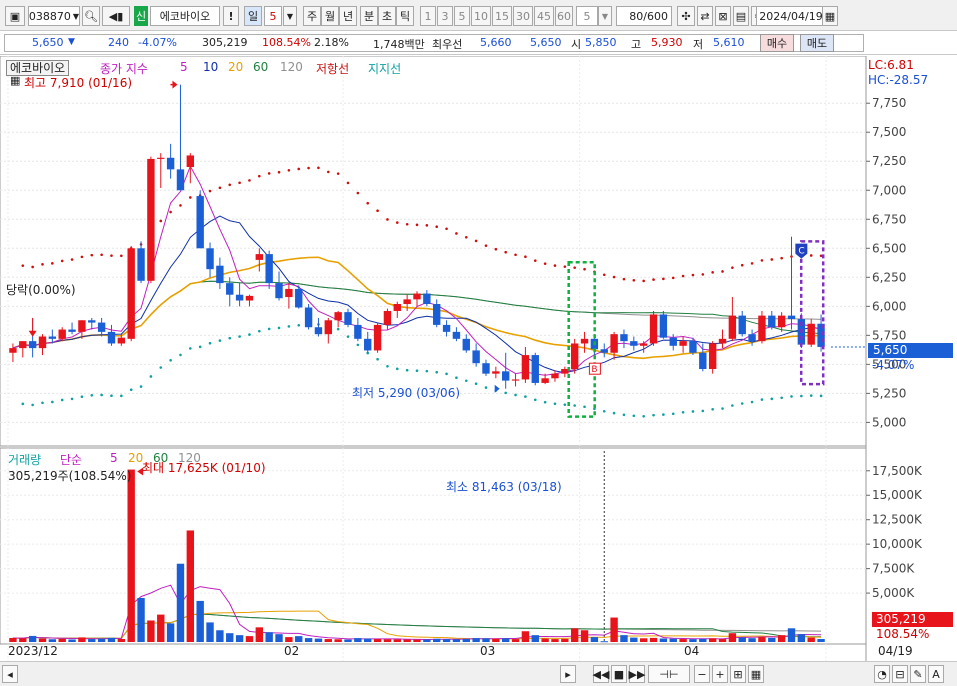 This screenshot has width=957, height=686. What do you see at coordinates (428, 16) in the screenshot?
I see `minute-1: 1` at bounding box center [428, 16].